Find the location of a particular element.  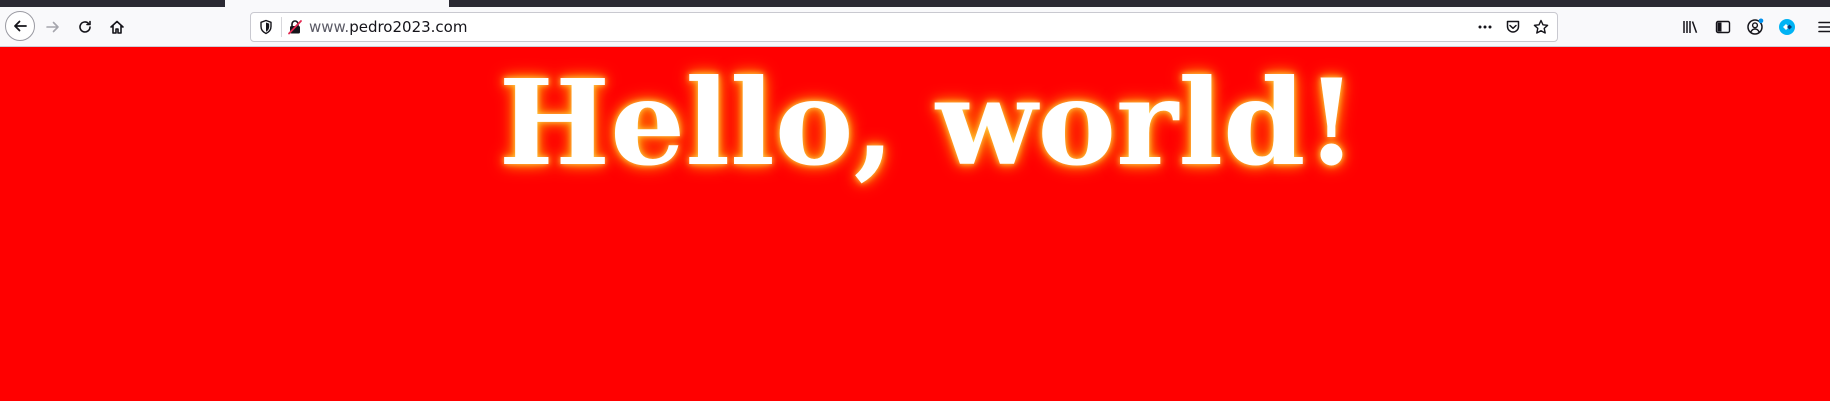

home-icon is located at coordinates (117, 27).